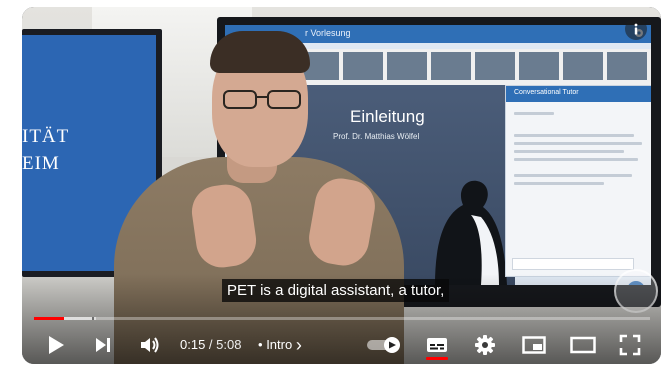 Image resolution: width=663 pixels, height=366 pixels. Describe the element at coordinates (46, 136) in the screenshot. I see `left-monitor-text-line1: ITÄT` at that location.